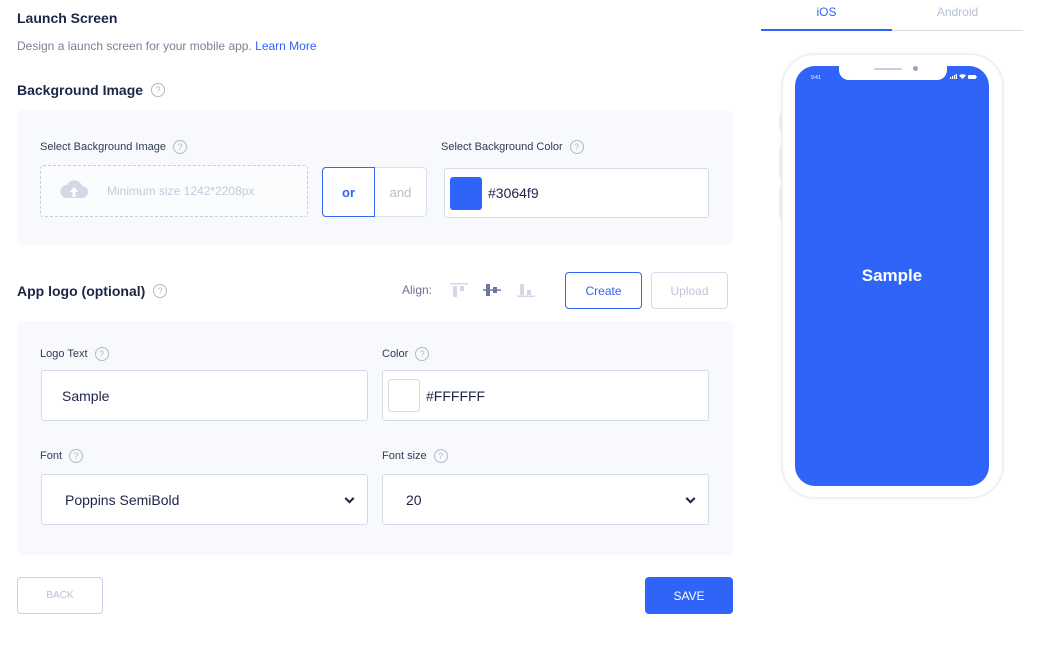 The width and height of the screenshot is (1040, 646). I want to click on label-text: Font size, so click(404, 456).